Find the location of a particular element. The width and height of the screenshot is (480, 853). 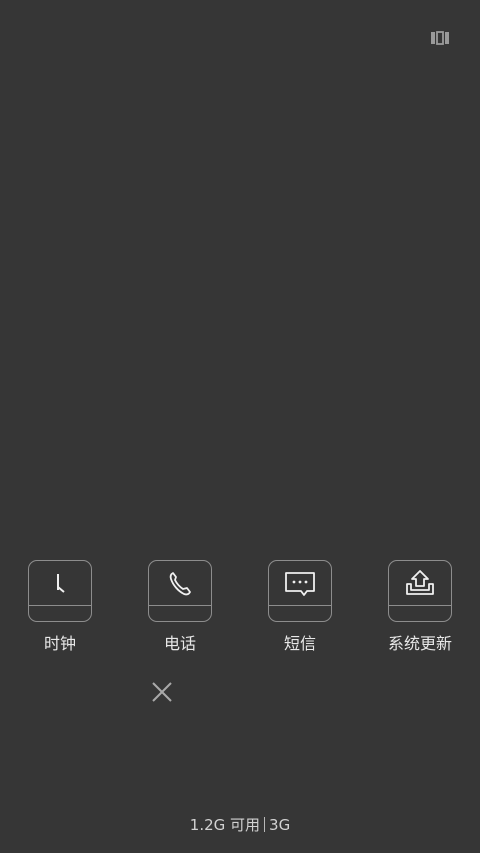

close-icon is located at coordinates (162, 692).